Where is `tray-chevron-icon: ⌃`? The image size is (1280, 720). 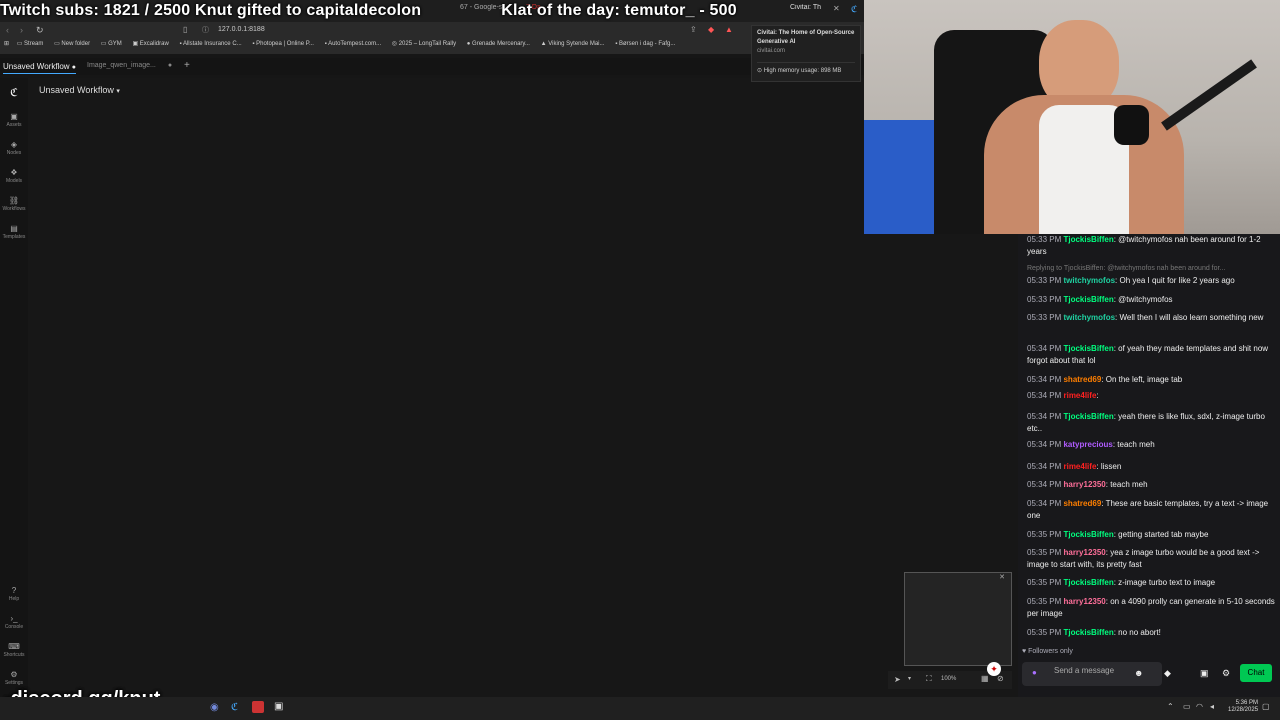
tray-chevron-icon: ⌃ is located at coordinates (1170, 706).